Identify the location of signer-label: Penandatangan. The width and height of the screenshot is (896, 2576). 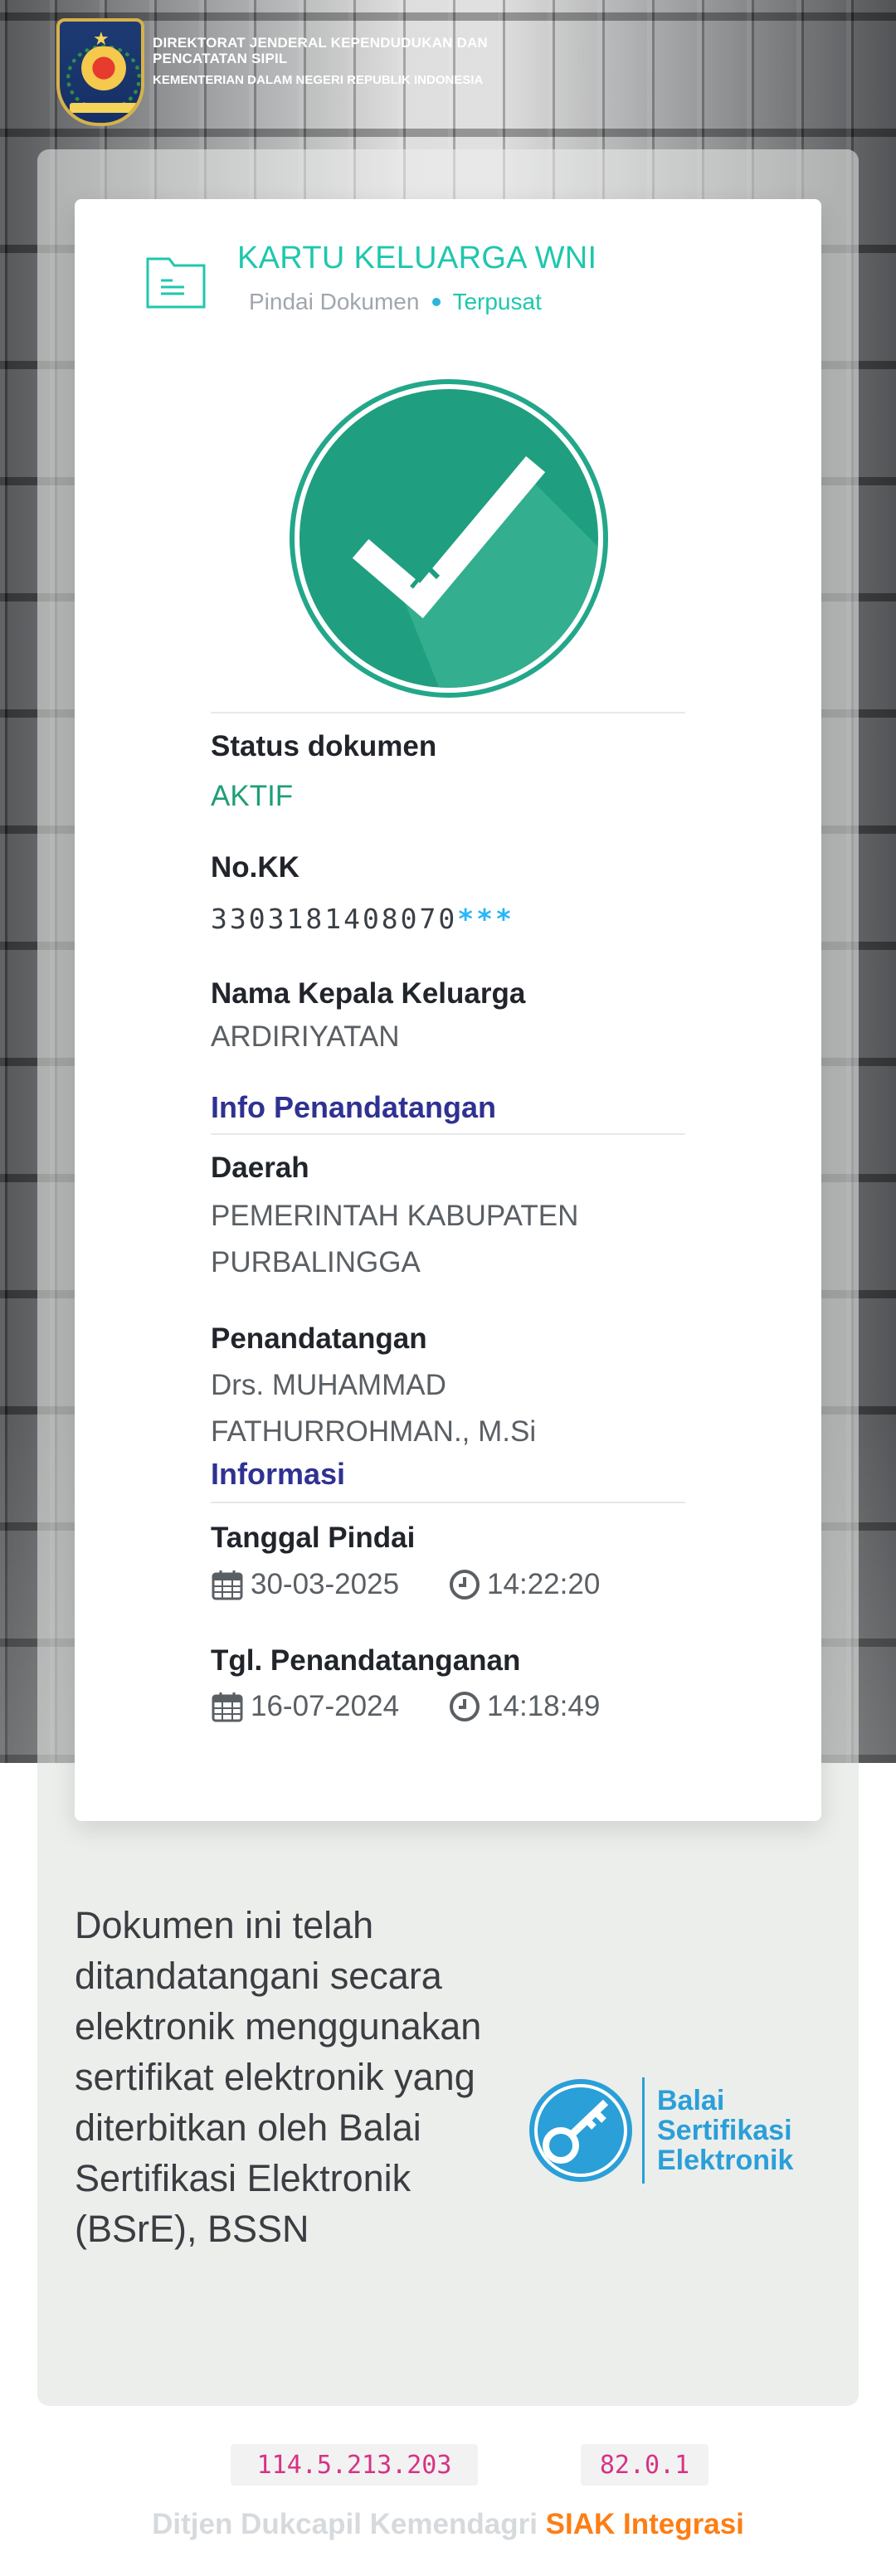
(319, 1338).